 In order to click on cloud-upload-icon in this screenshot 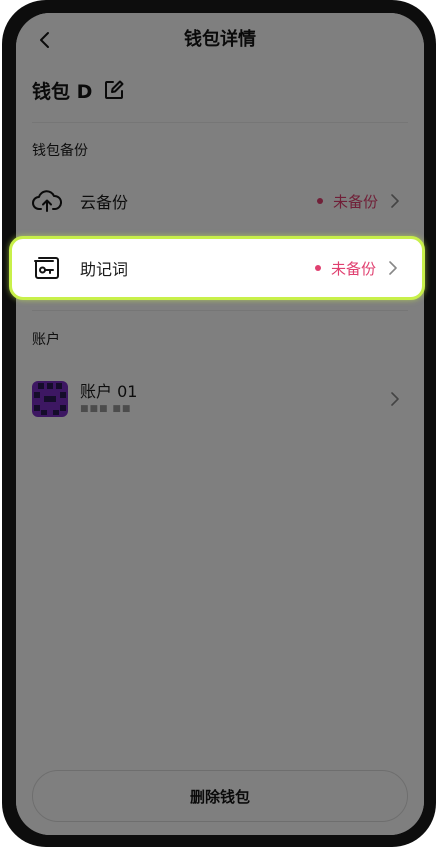, I will do `click(47, 201)`.